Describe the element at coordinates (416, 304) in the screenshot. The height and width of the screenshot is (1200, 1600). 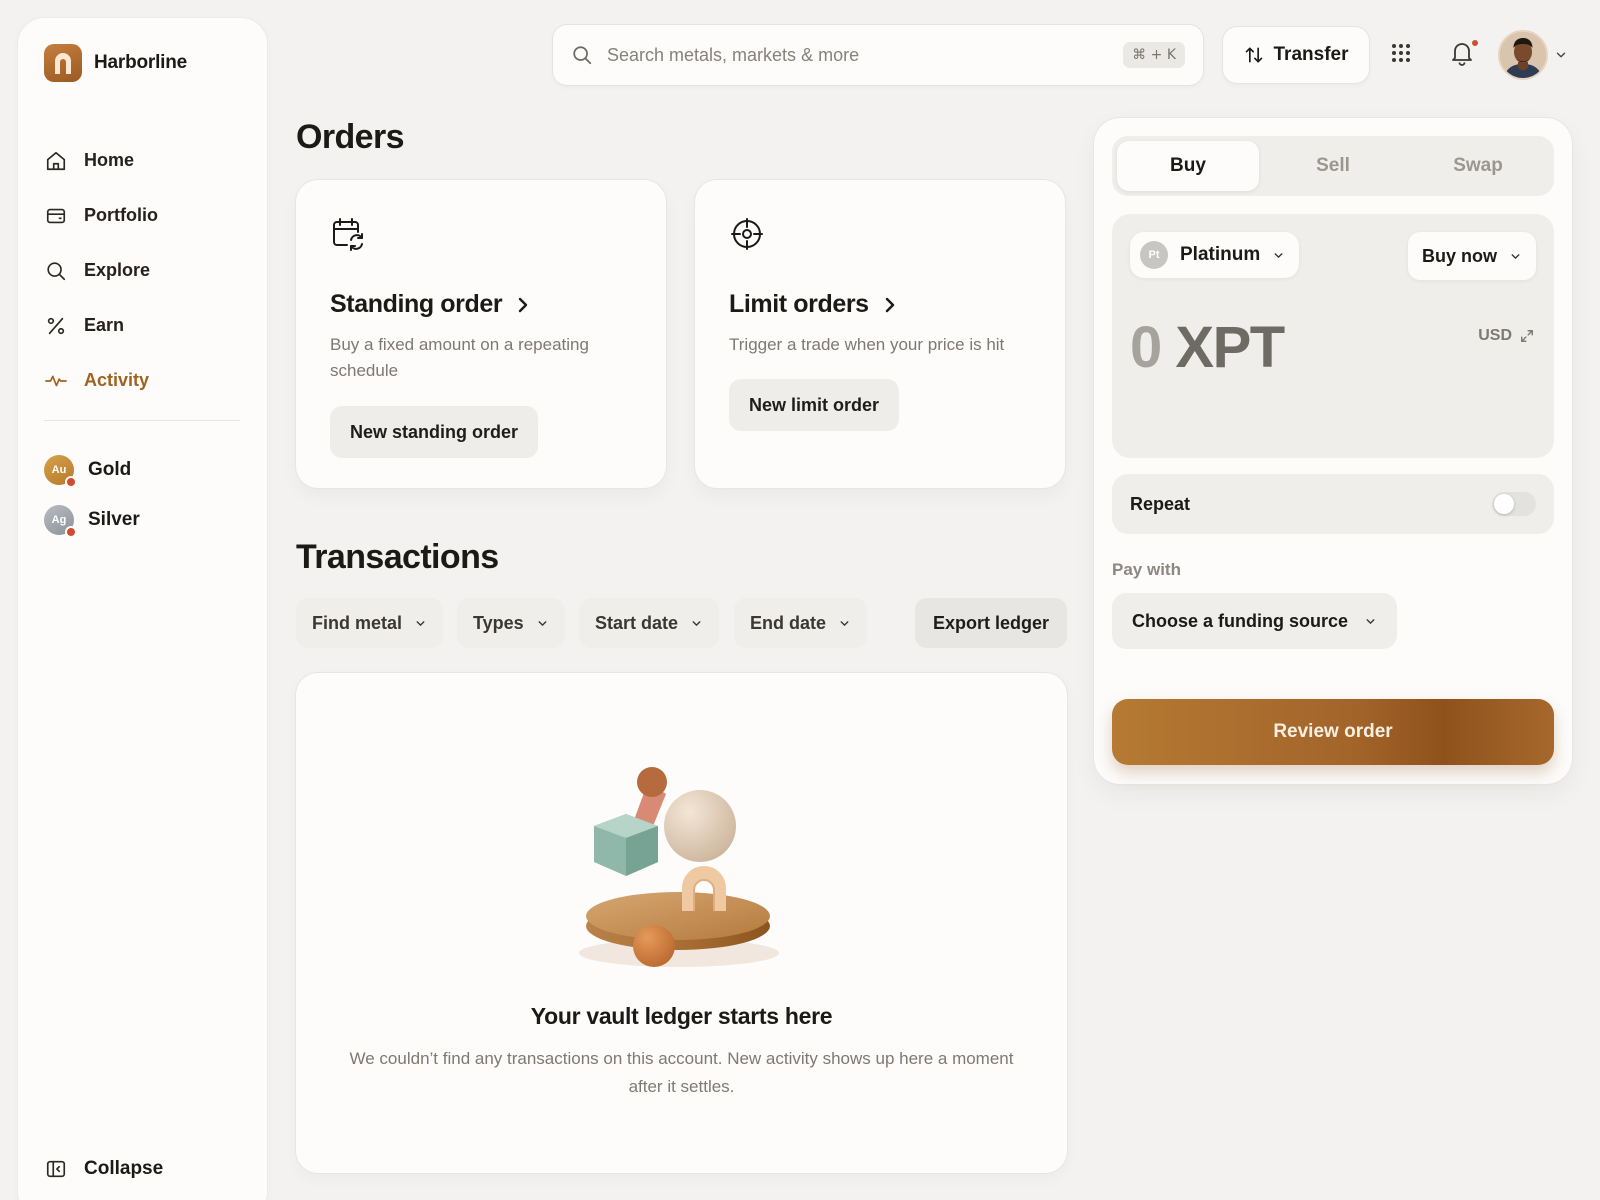
I see `card-title: Standing order` at that location.